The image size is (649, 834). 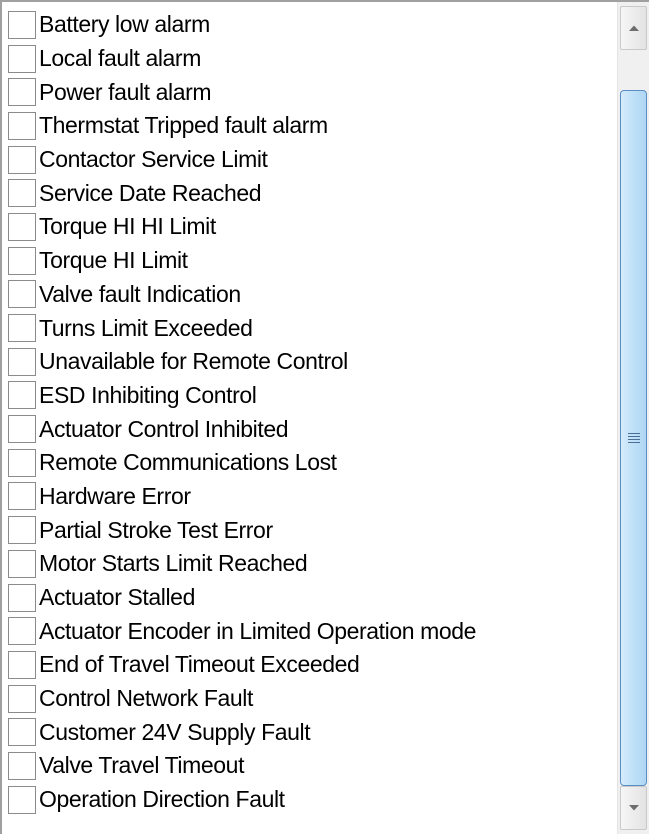 What do you see at coordinates (164, 428) in the screenshot?
I see `item-label: Actuator Control Inhibited` at bounding box center [164, 428].